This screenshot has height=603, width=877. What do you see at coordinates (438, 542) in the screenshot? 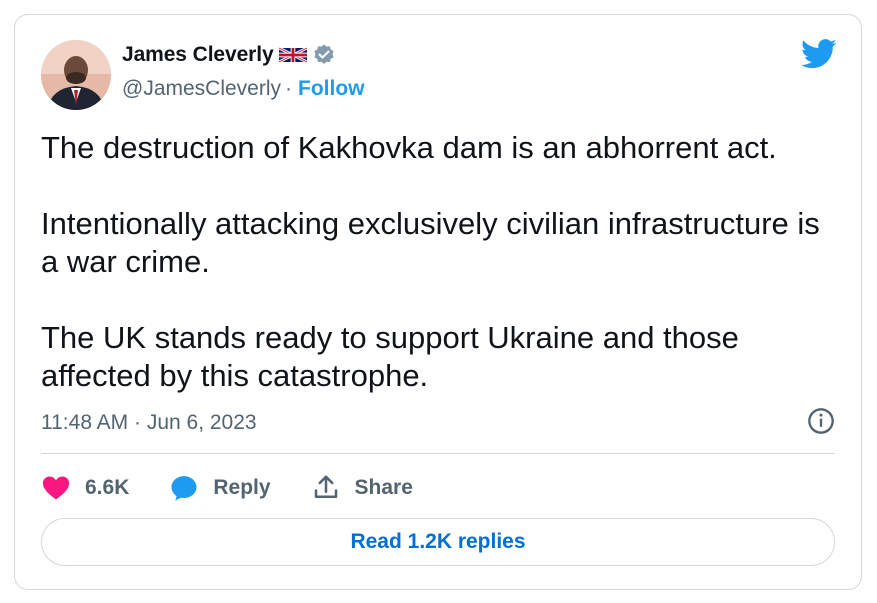
I see `read-replies-button: Read 1.2K replies` at bounding box center [438, 542].